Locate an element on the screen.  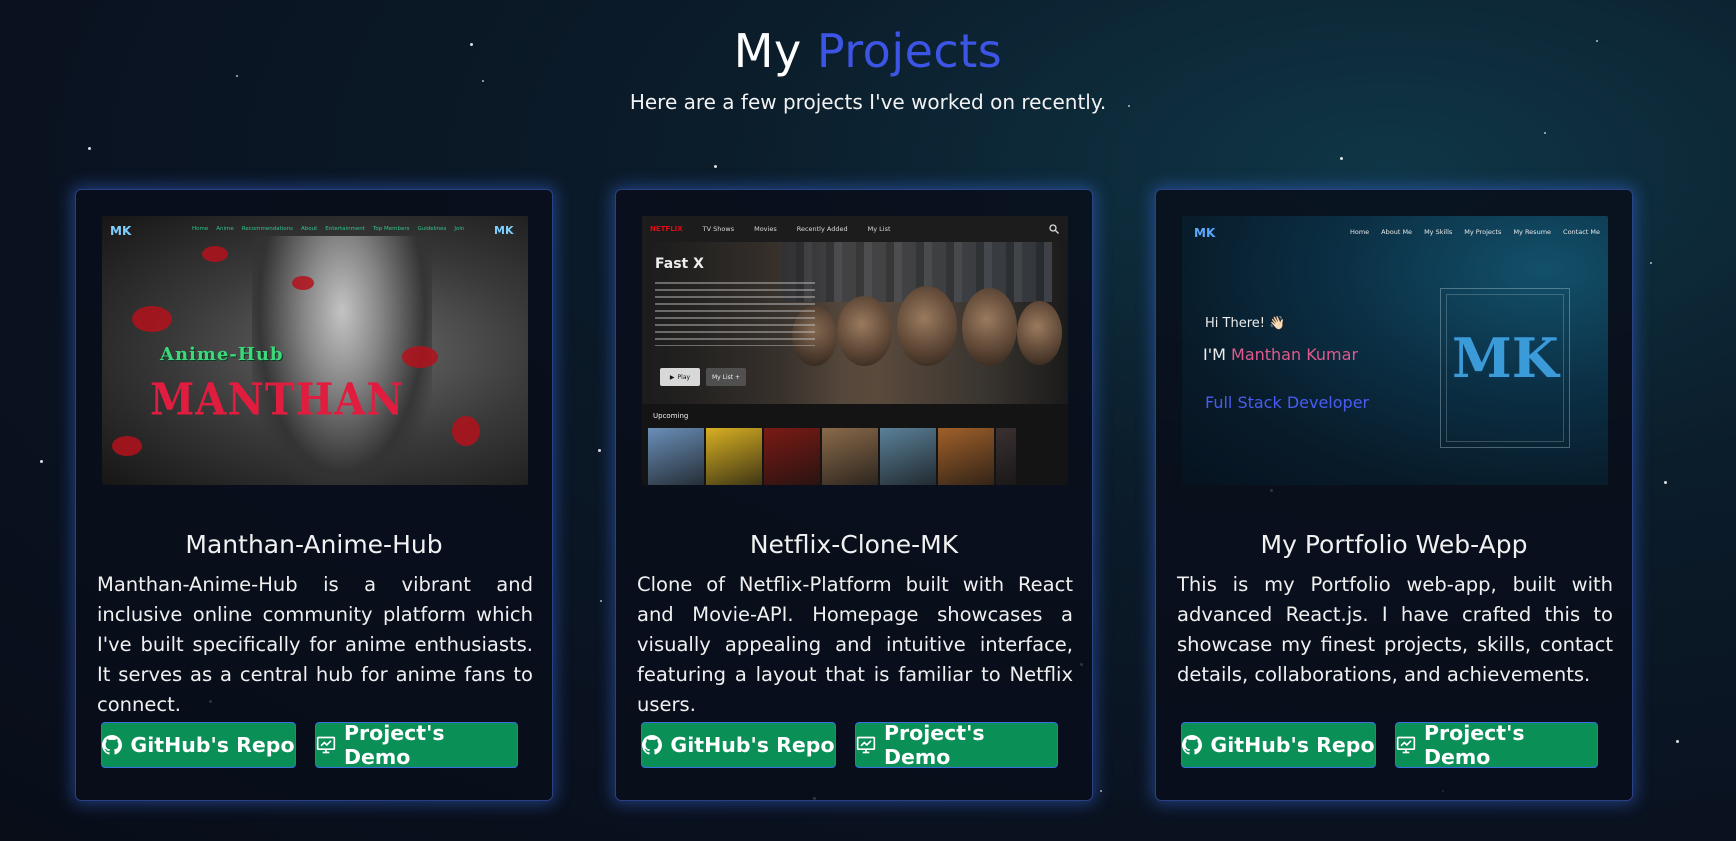
search-icon is located at coordinates (1054, 229).